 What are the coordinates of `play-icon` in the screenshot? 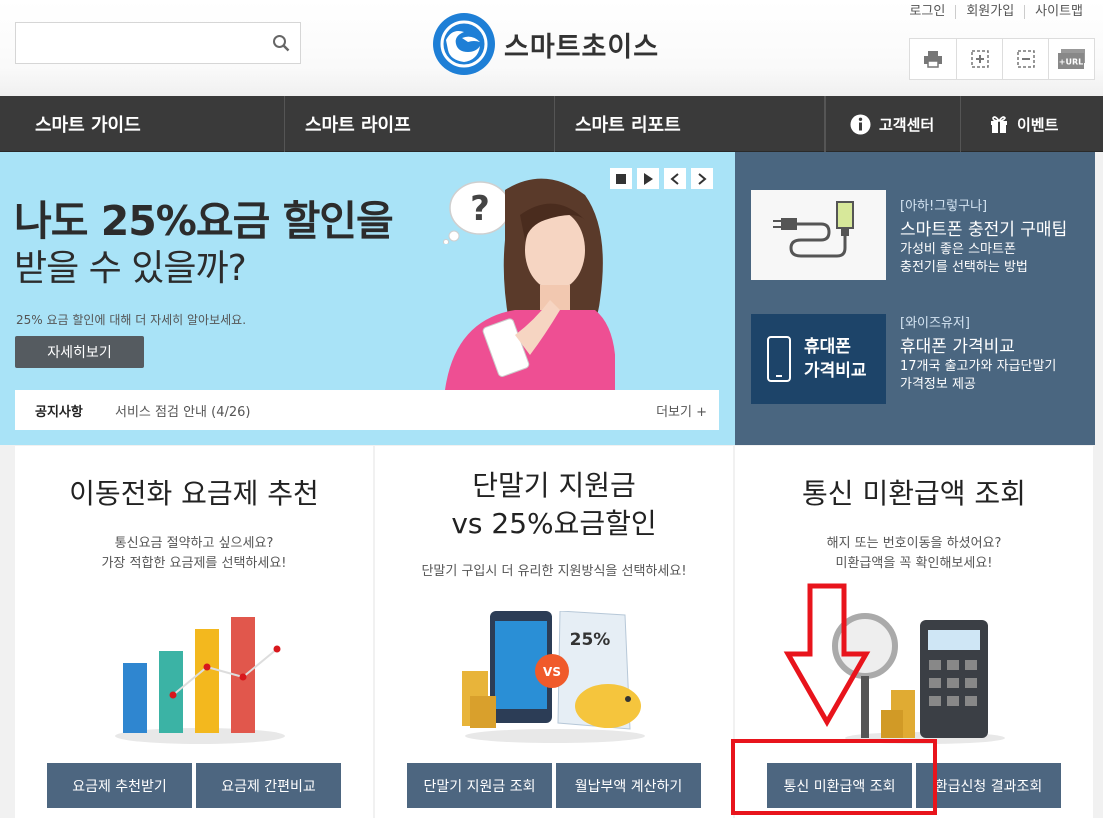 It's located at (648, 178).